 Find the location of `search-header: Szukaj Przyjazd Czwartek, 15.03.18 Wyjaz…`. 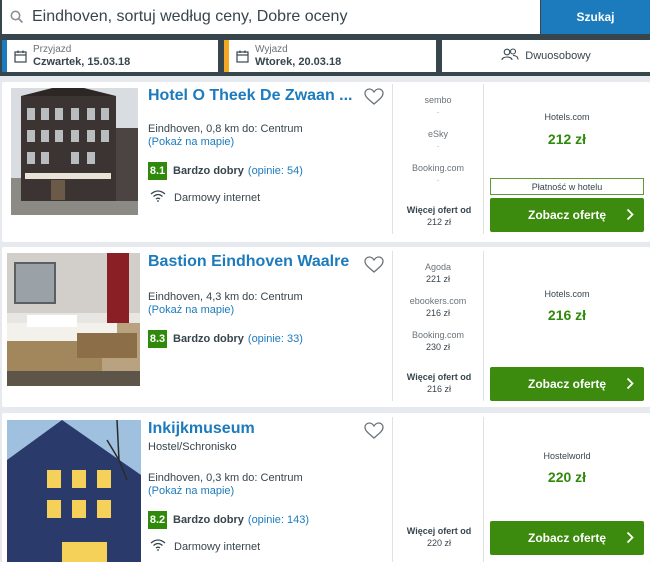

search-header: Szukaj Przyjazd Czwartek, 15.03.18 Wyjaz… is located at coordinates (325, 38).